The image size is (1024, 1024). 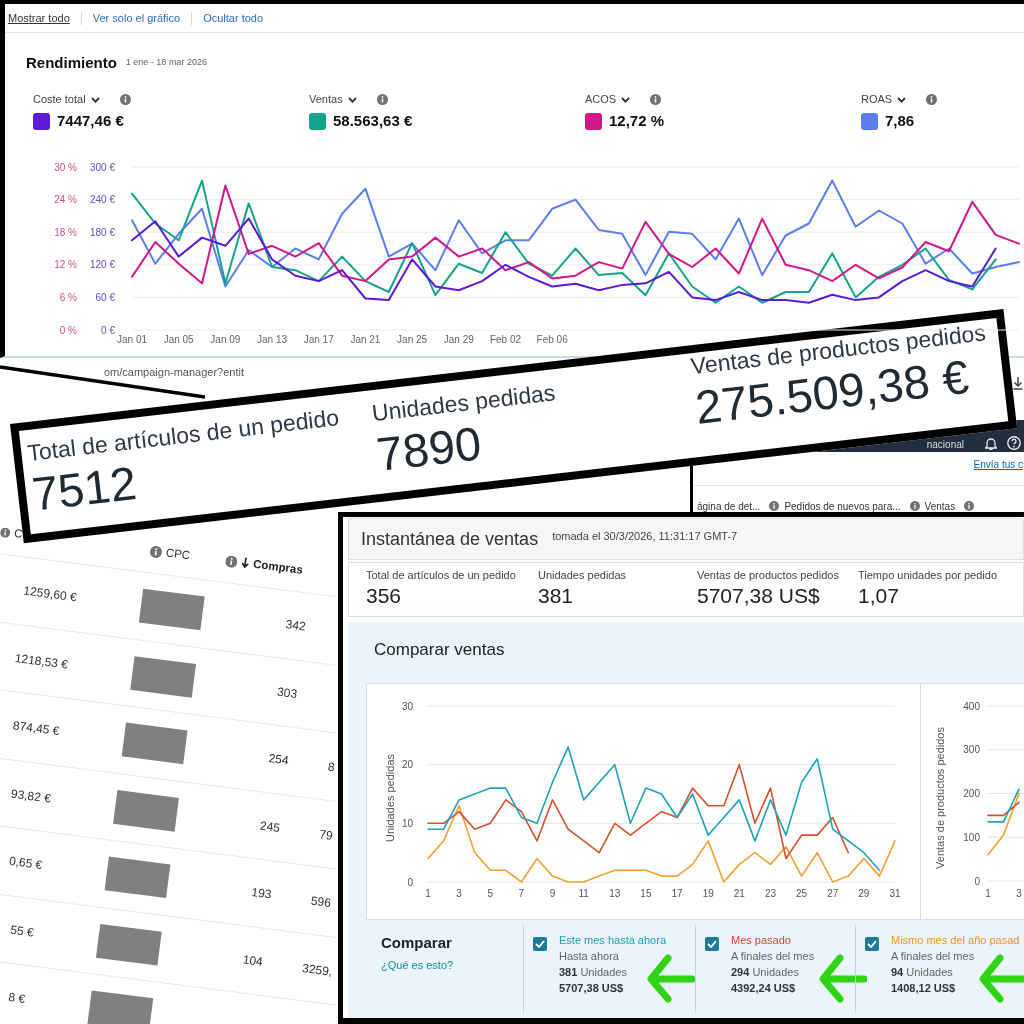 I want to click on axis-tick-label: 6 %, so click(x=68, y=297).